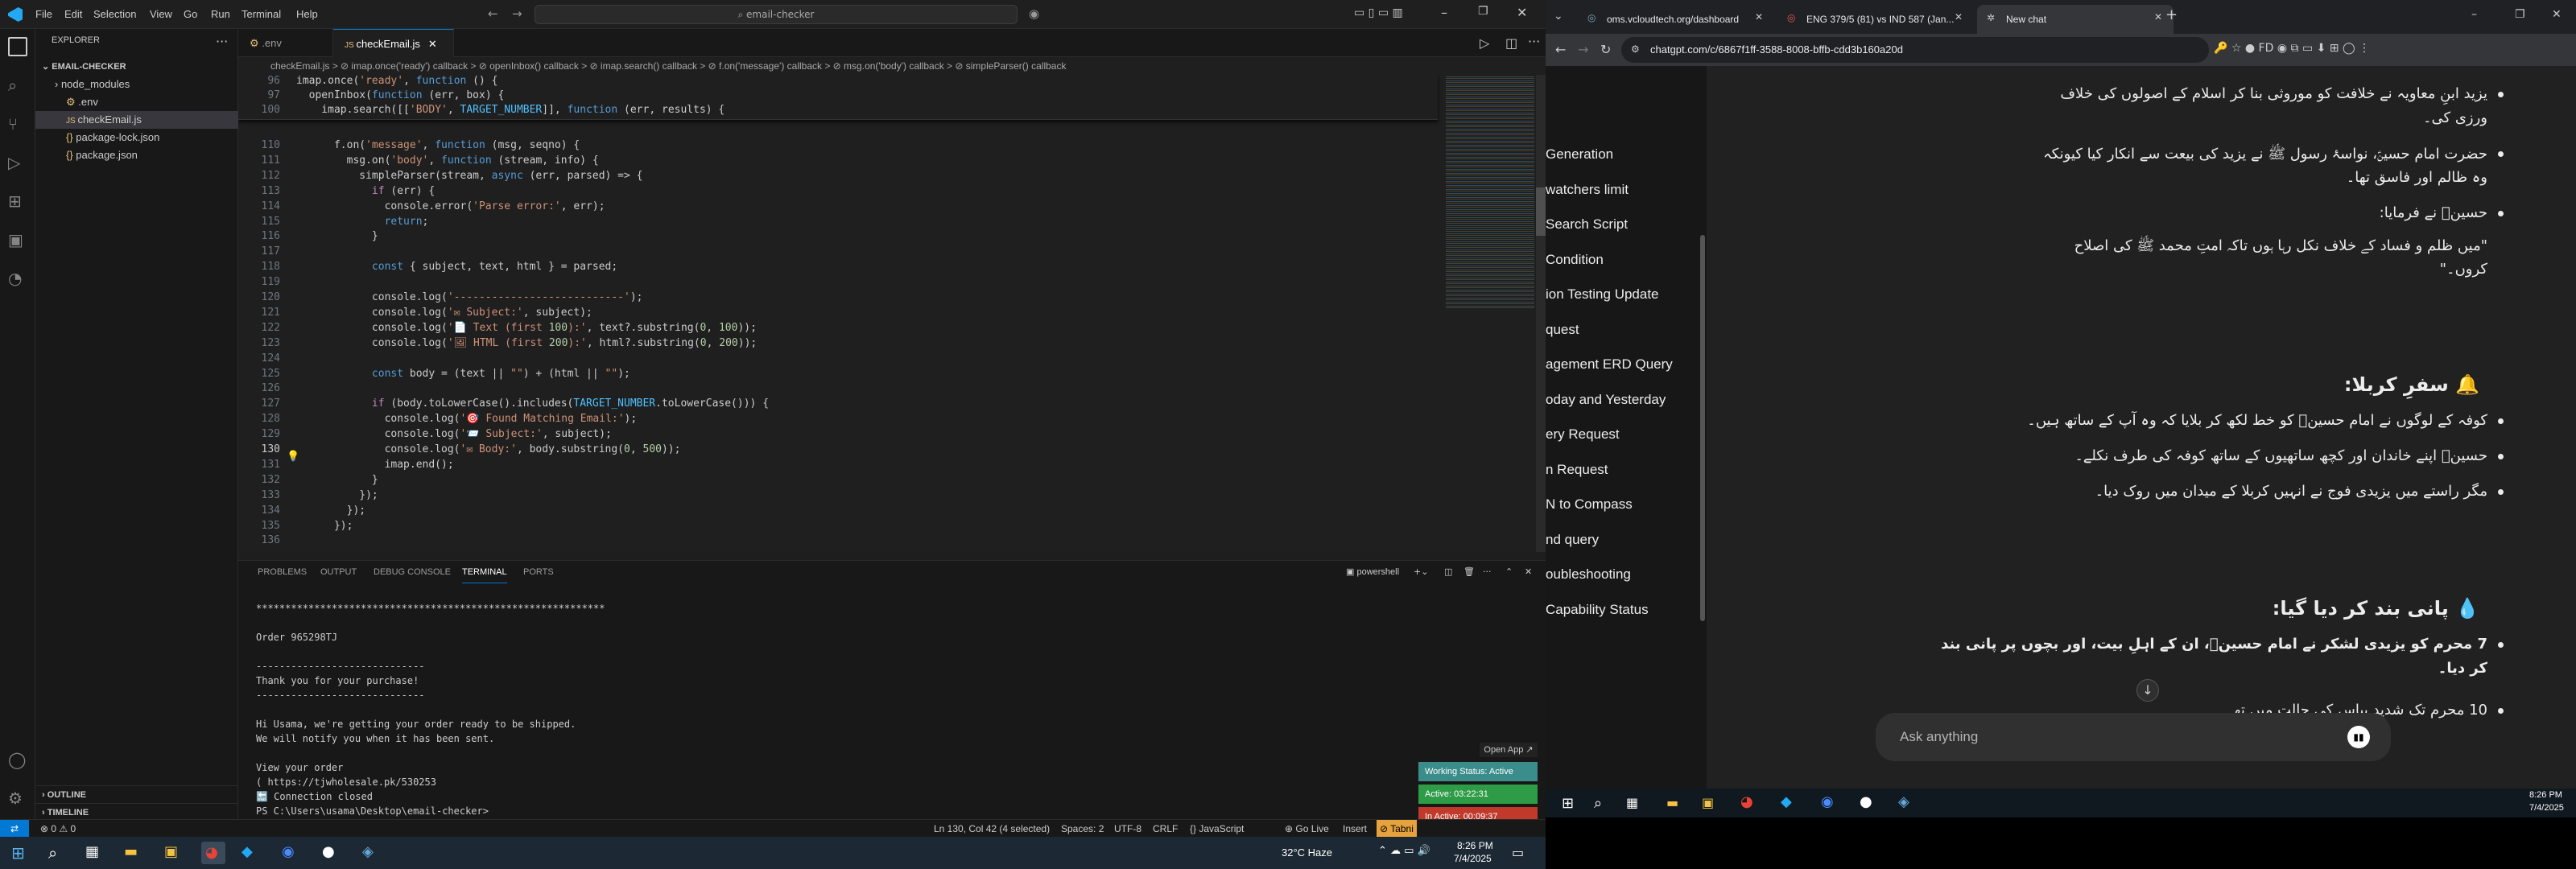 Image resolution: width=2576 pixels, height=869 pixels. I want to click on scrollbar, so click(1541, 313).